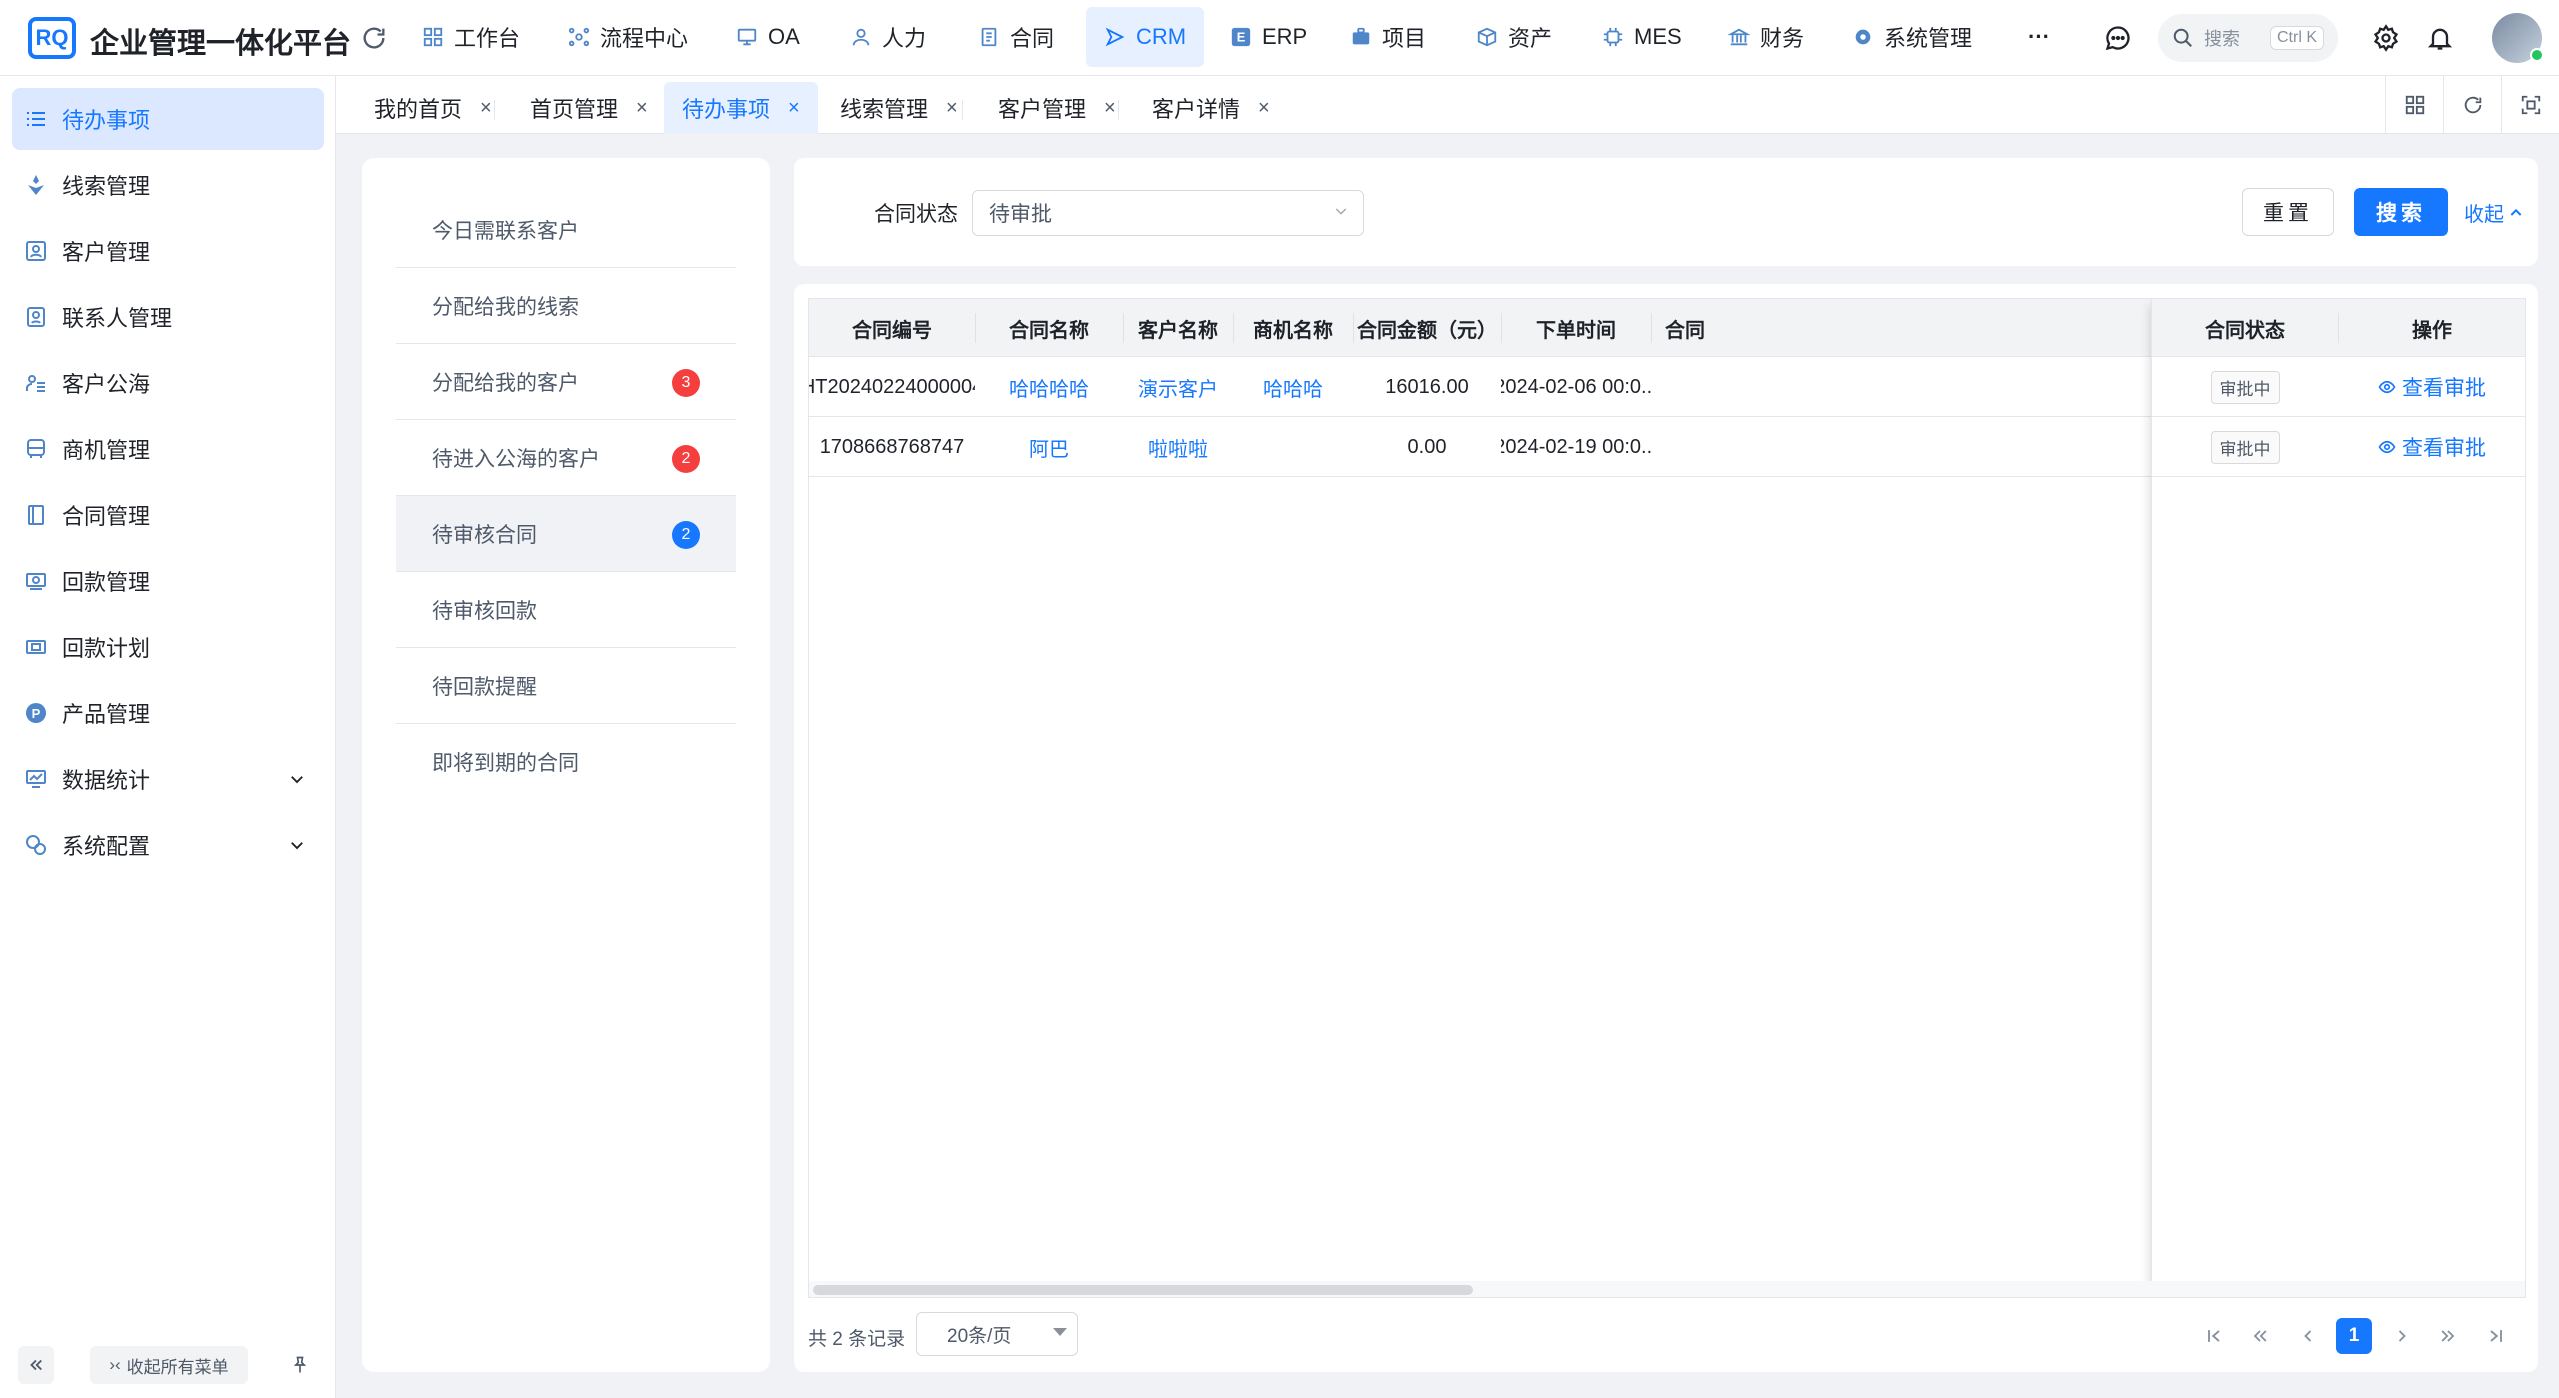  Describe the element at coordinates (628, 37) in the screenshot. I see `nav-item-flow-center: 流程中心` at that location.